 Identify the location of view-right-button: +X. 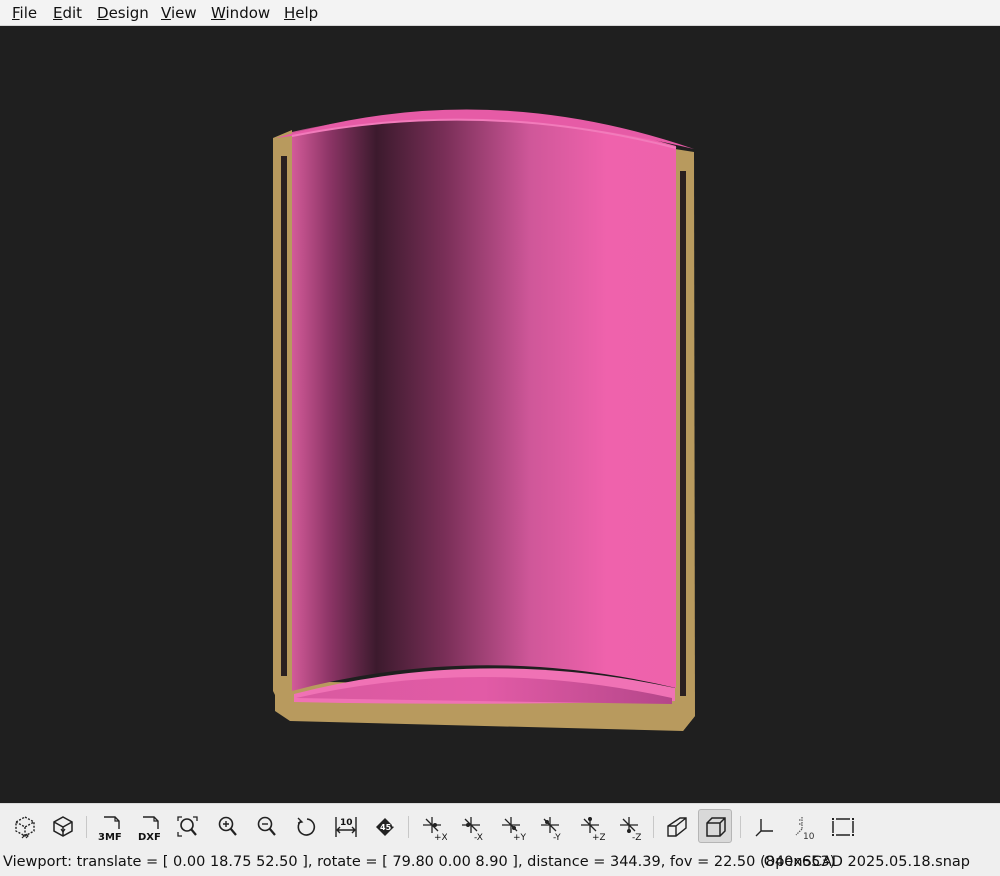
(432, 826).